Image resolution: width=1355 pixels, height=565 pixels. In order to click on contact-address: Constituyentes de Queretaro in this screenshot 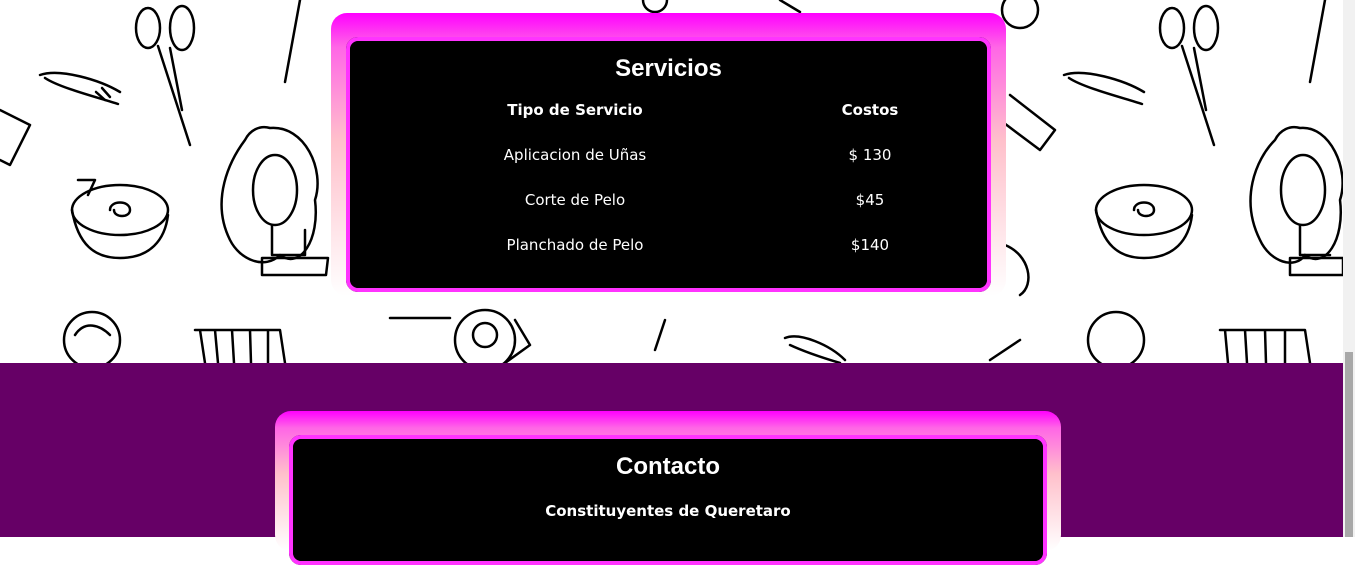, I will do `click(668, 511)`.